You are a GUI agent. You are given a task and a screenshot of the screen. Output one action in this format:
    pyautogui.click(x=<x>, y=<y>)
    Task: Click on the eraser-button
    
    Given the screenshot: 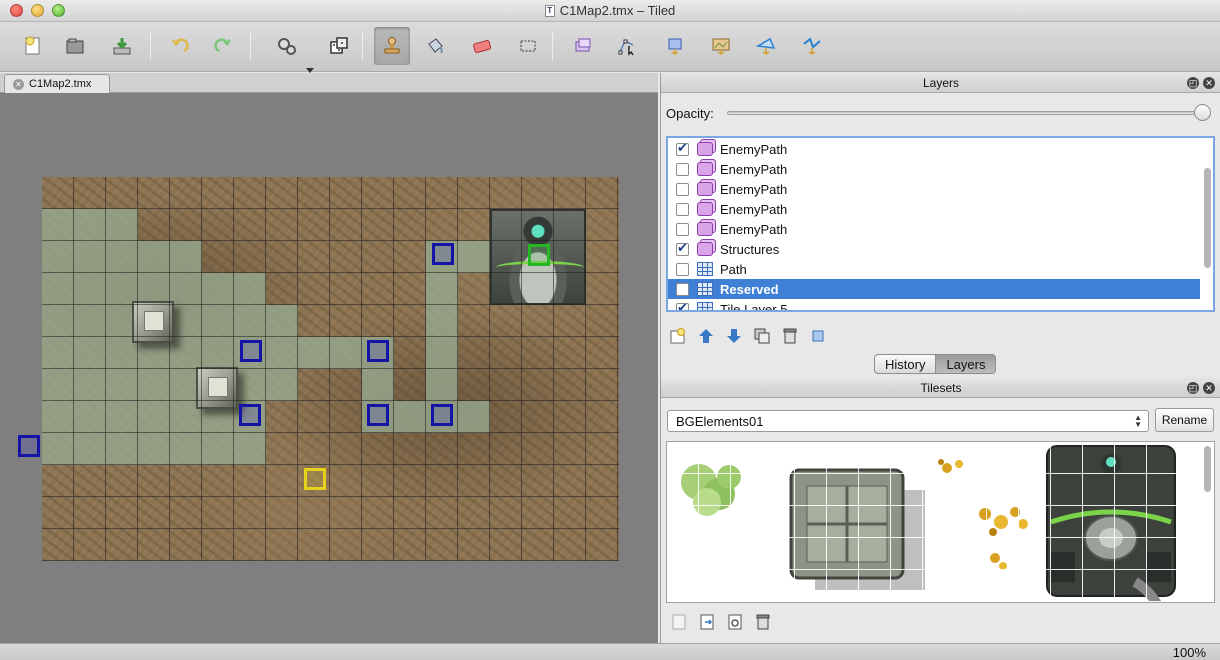 What is the action you would take?
    pyautogui.click(x=482, y=46)
    